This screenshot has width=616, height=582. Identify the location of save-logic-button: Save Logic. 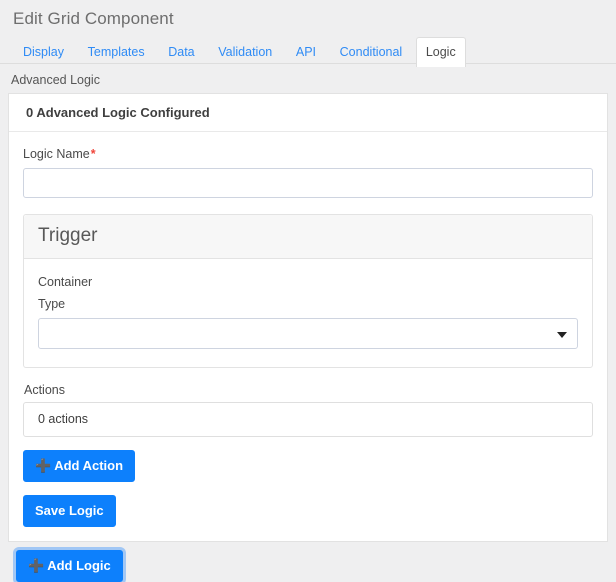
(69, 511).